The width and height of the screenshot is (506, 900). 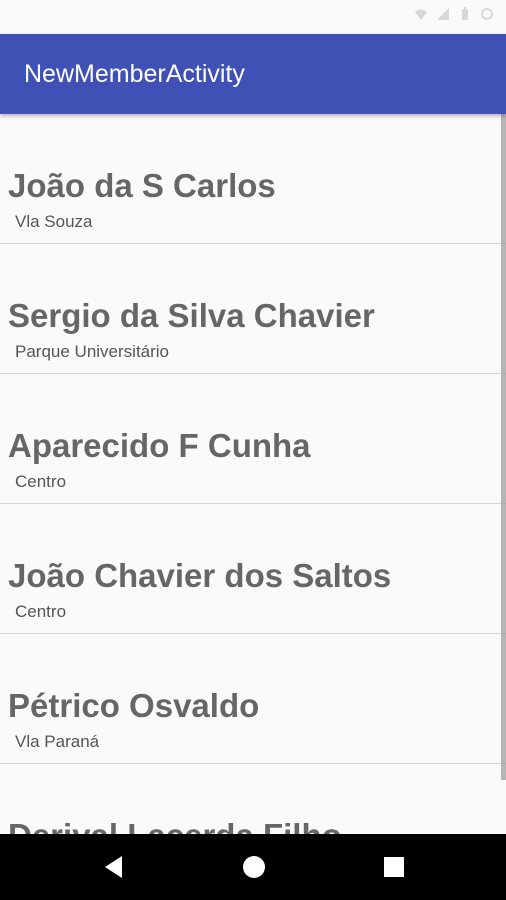 I want to click on member-name: Aparecido F Cunha, so click(x=159, y=445).